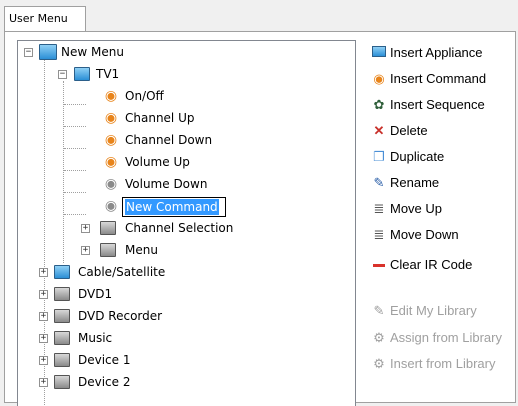 The width and height of the screenshot is (518, 406). I want to click on tab-strip: User Menu, so click(259, 16).